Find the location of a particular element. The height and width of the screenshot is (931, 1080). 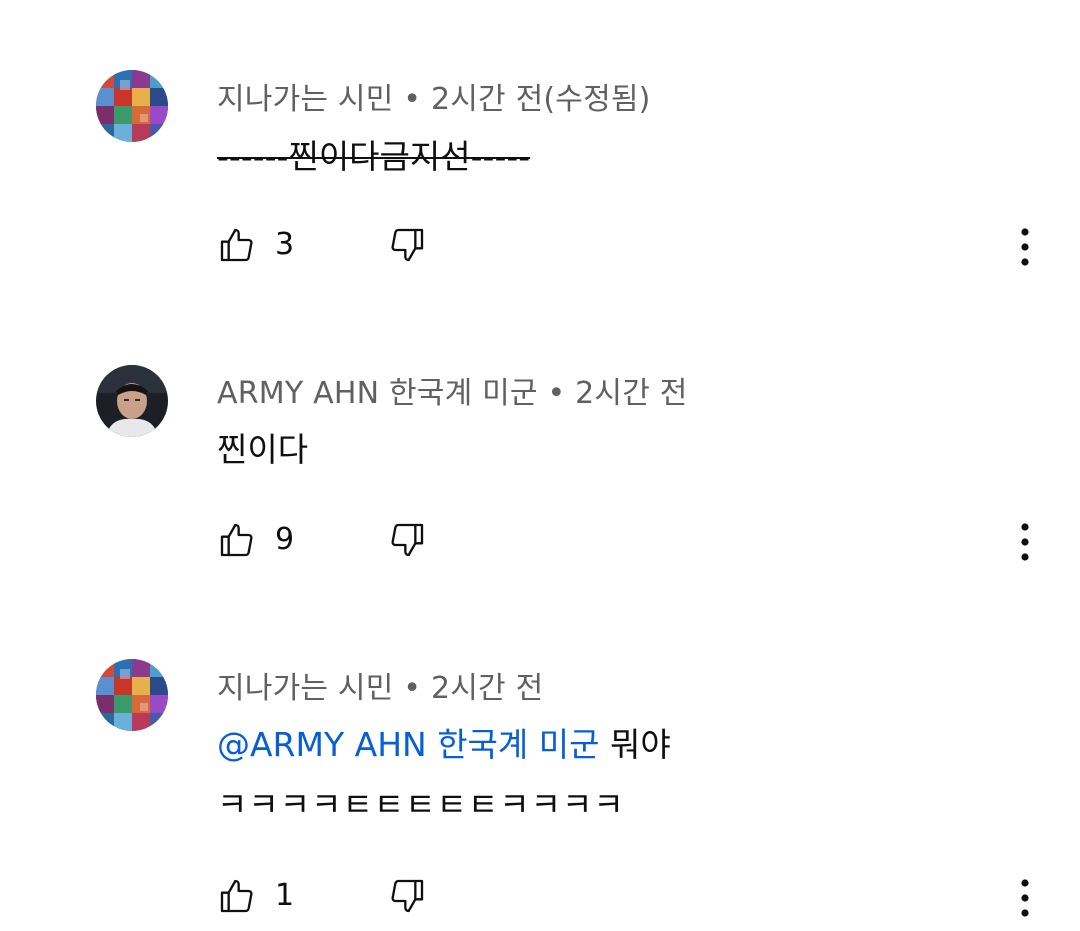

like-count: 3 is located at coordinates (285, 244).